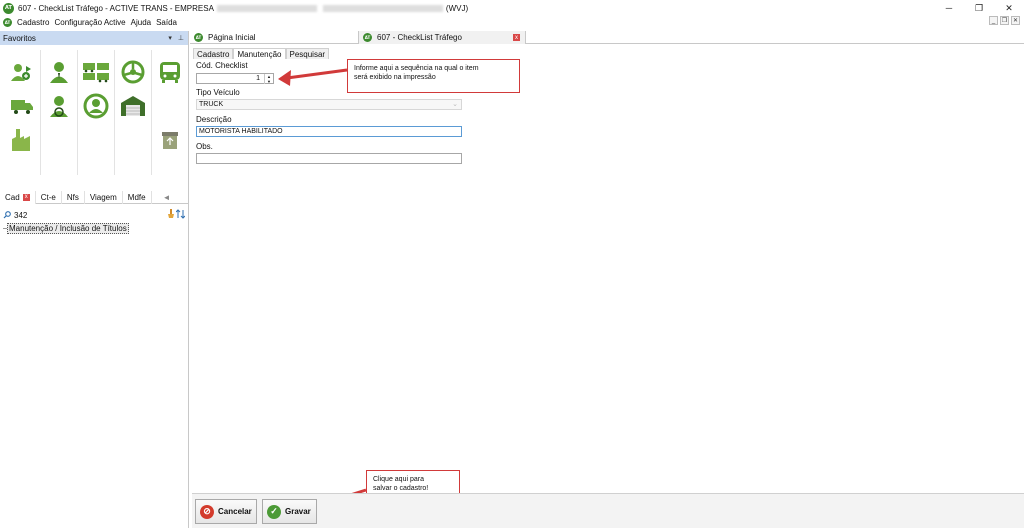 This screenshot has width=1024, height=528. Describe the element at coordinates (207, 511) in the screenshot. I see `cancel-icon: ⊘` at that location.